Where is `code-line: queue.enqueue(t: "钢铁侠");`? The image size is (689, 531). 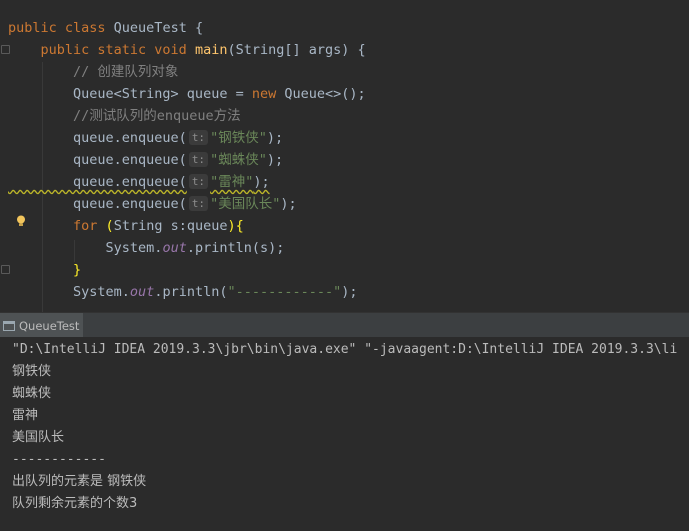
code-line: queue.enqueue(t: "钢铁侠"); is located at coordinates (187, 138).